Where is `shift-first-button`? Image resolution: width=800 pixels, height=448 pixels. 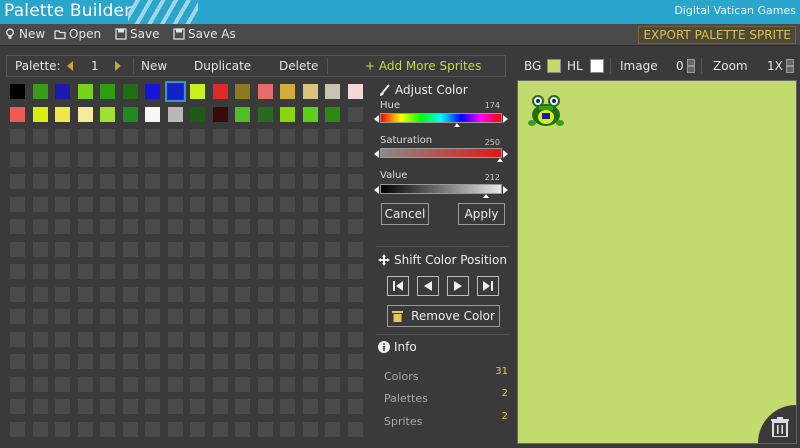 shift-first-button is located at coordinates (398, 286).